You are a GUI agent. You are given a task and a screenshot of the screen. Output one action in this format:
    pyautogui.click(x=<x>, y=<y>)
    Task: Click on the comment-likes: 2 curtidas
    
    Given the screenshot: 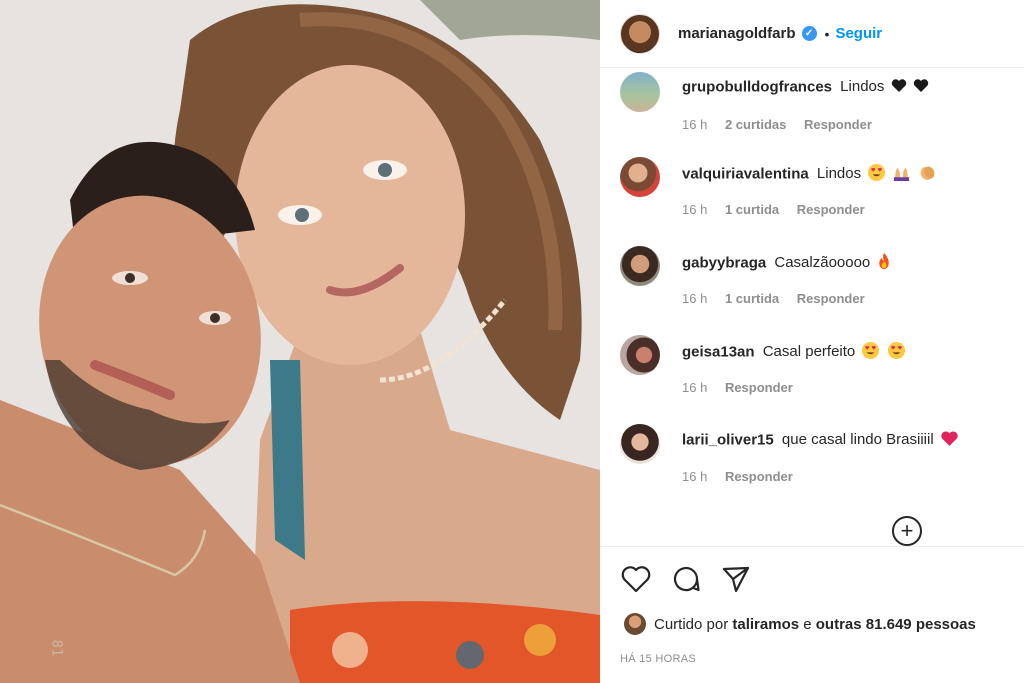 What is the action you would take?
    pyautogui.click(x=755, y=124)
    